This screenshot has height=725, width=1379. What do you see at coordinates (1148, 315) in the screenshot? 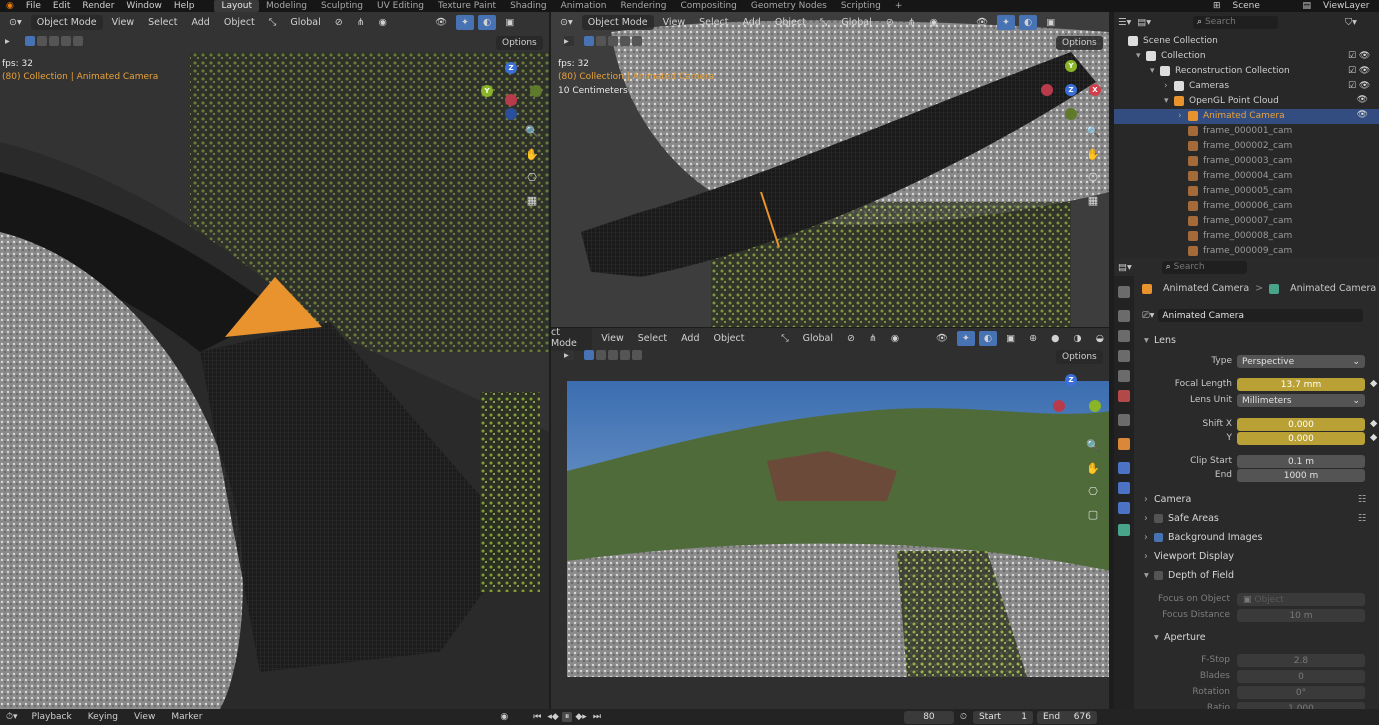
I see `camera-data-icon: ⎚▾` at bounding box center [1148, 315].